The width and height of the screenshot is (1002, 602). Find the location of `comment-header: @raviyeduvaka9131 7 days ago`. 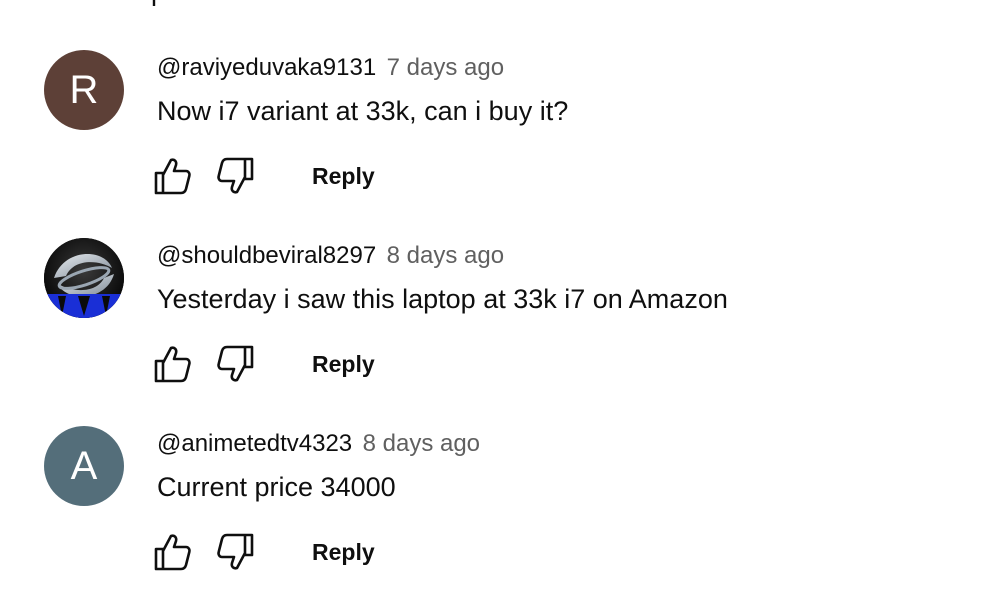

comment-header: @raviyeduvaka9131 7 days ago is located at coordinates (330, 68).